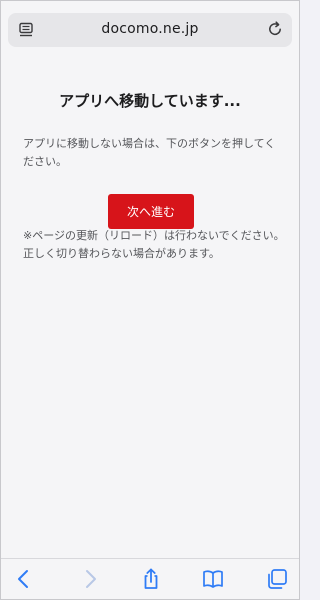 The width and height of the screenshot is (320, 600). What do you see at coordinates (275, 29) in the screenshot?
I see `reload-icon` at bounding box center [275, 29].